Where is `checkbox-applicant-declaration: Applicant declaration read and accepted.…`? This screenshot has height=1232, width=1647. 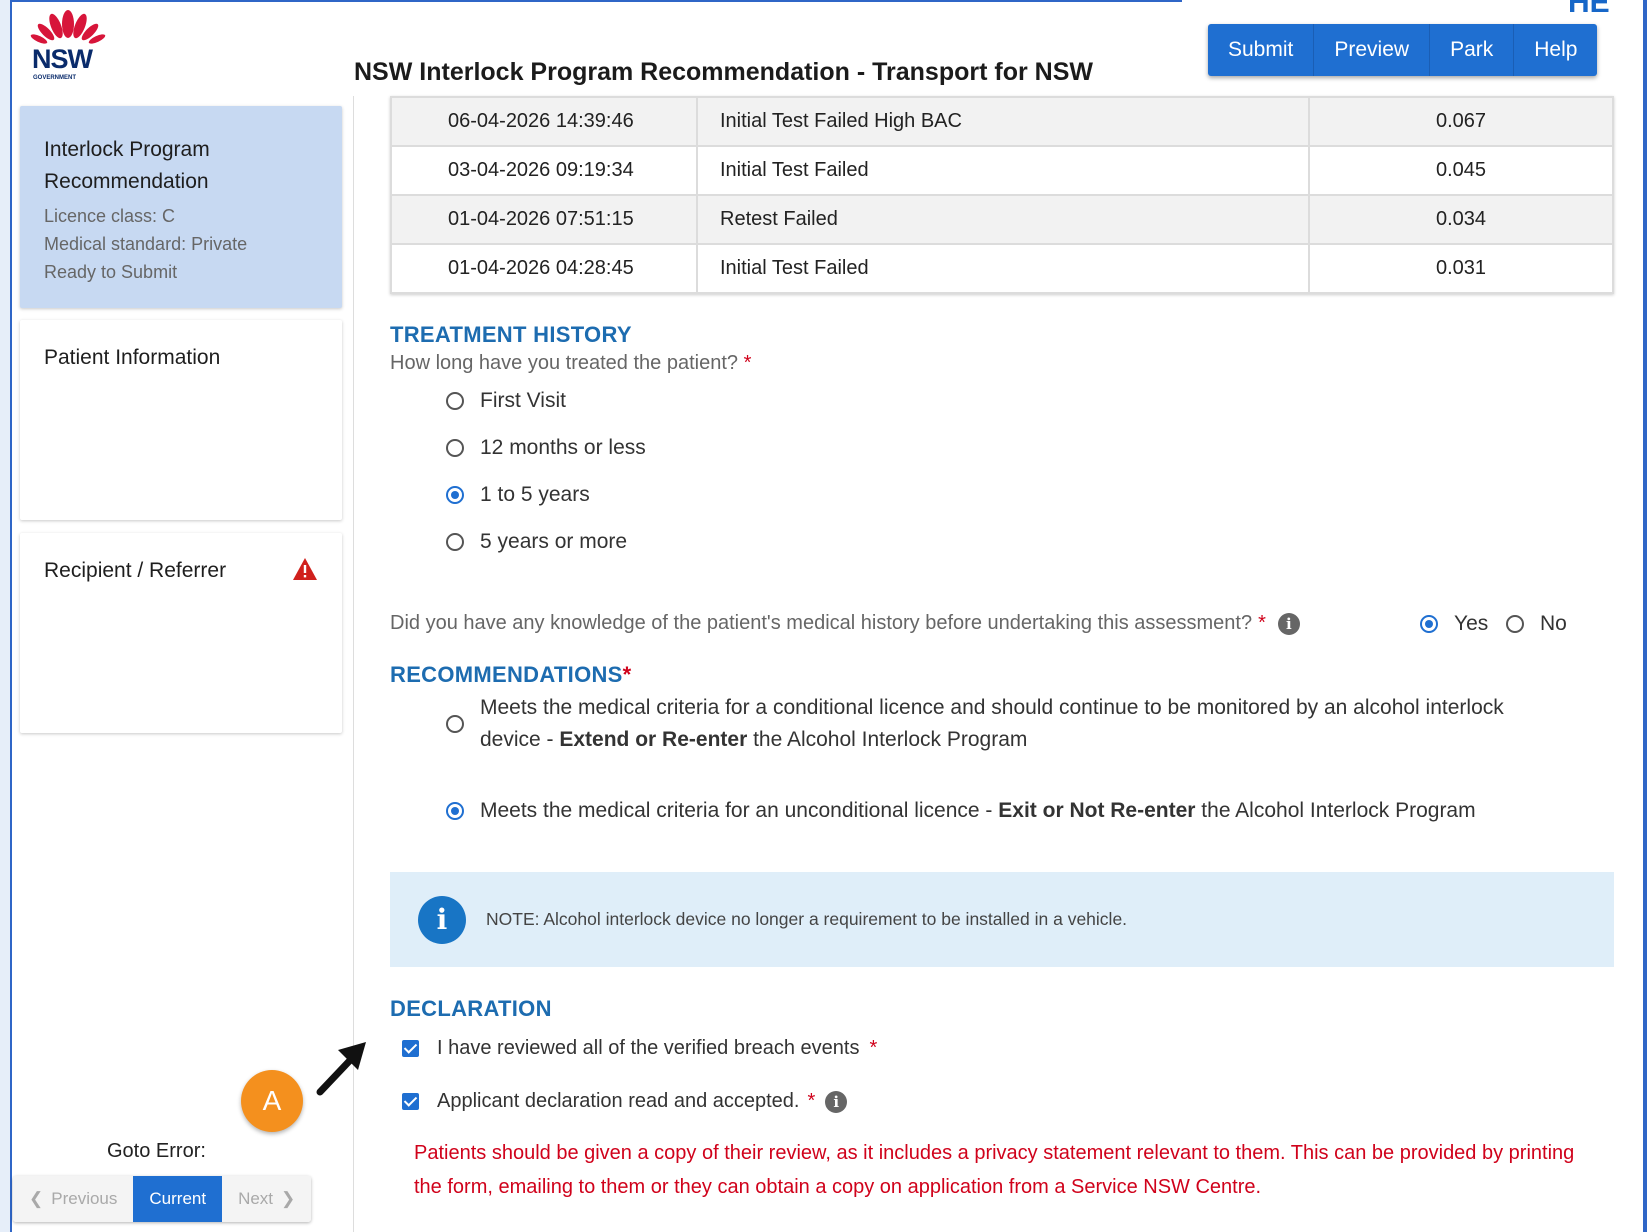
checkbox-applicant-declaration: Applicant declaration read and accepted.… is located at coordinates (625, 1101).